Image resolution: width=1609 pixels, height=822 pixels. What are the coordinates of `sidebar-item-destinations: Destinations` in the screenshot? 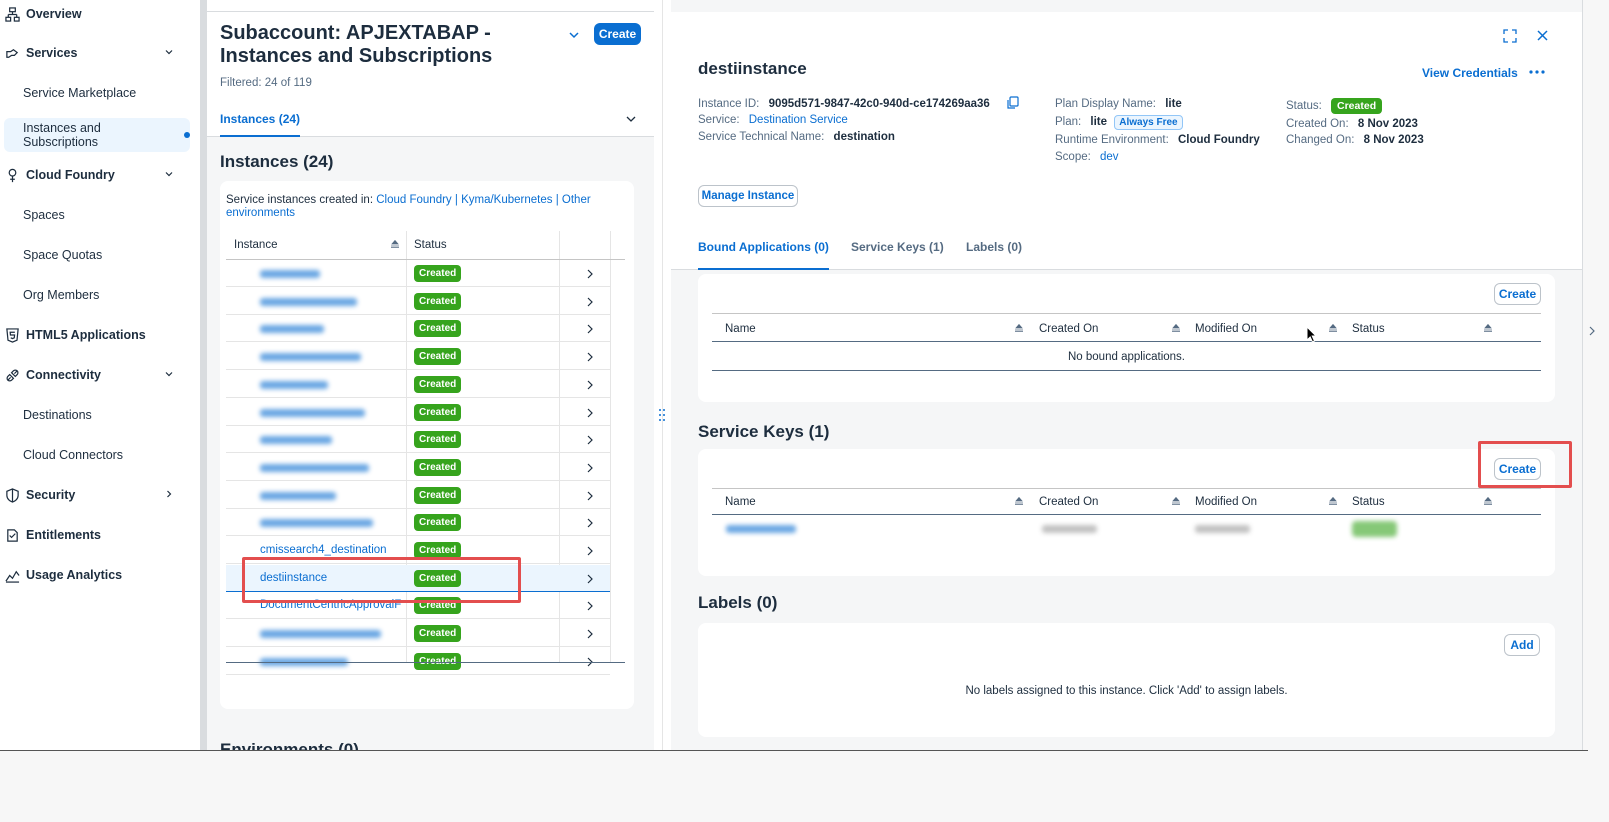 It's located at (98, 415).